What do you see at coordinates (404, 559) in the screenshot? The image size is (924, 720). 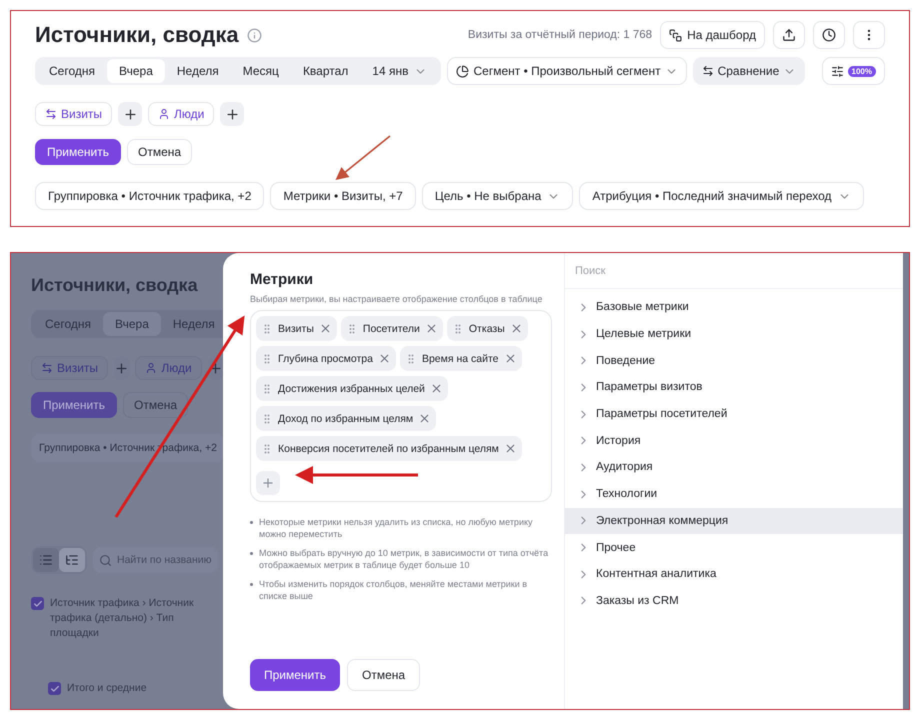 I see `hint-text: Можно выбрать вручную до 10 метрик, в зависимости от типа отчёта отображаемых метрик в таблице будет больше 10` at bounding box center [404, 559].